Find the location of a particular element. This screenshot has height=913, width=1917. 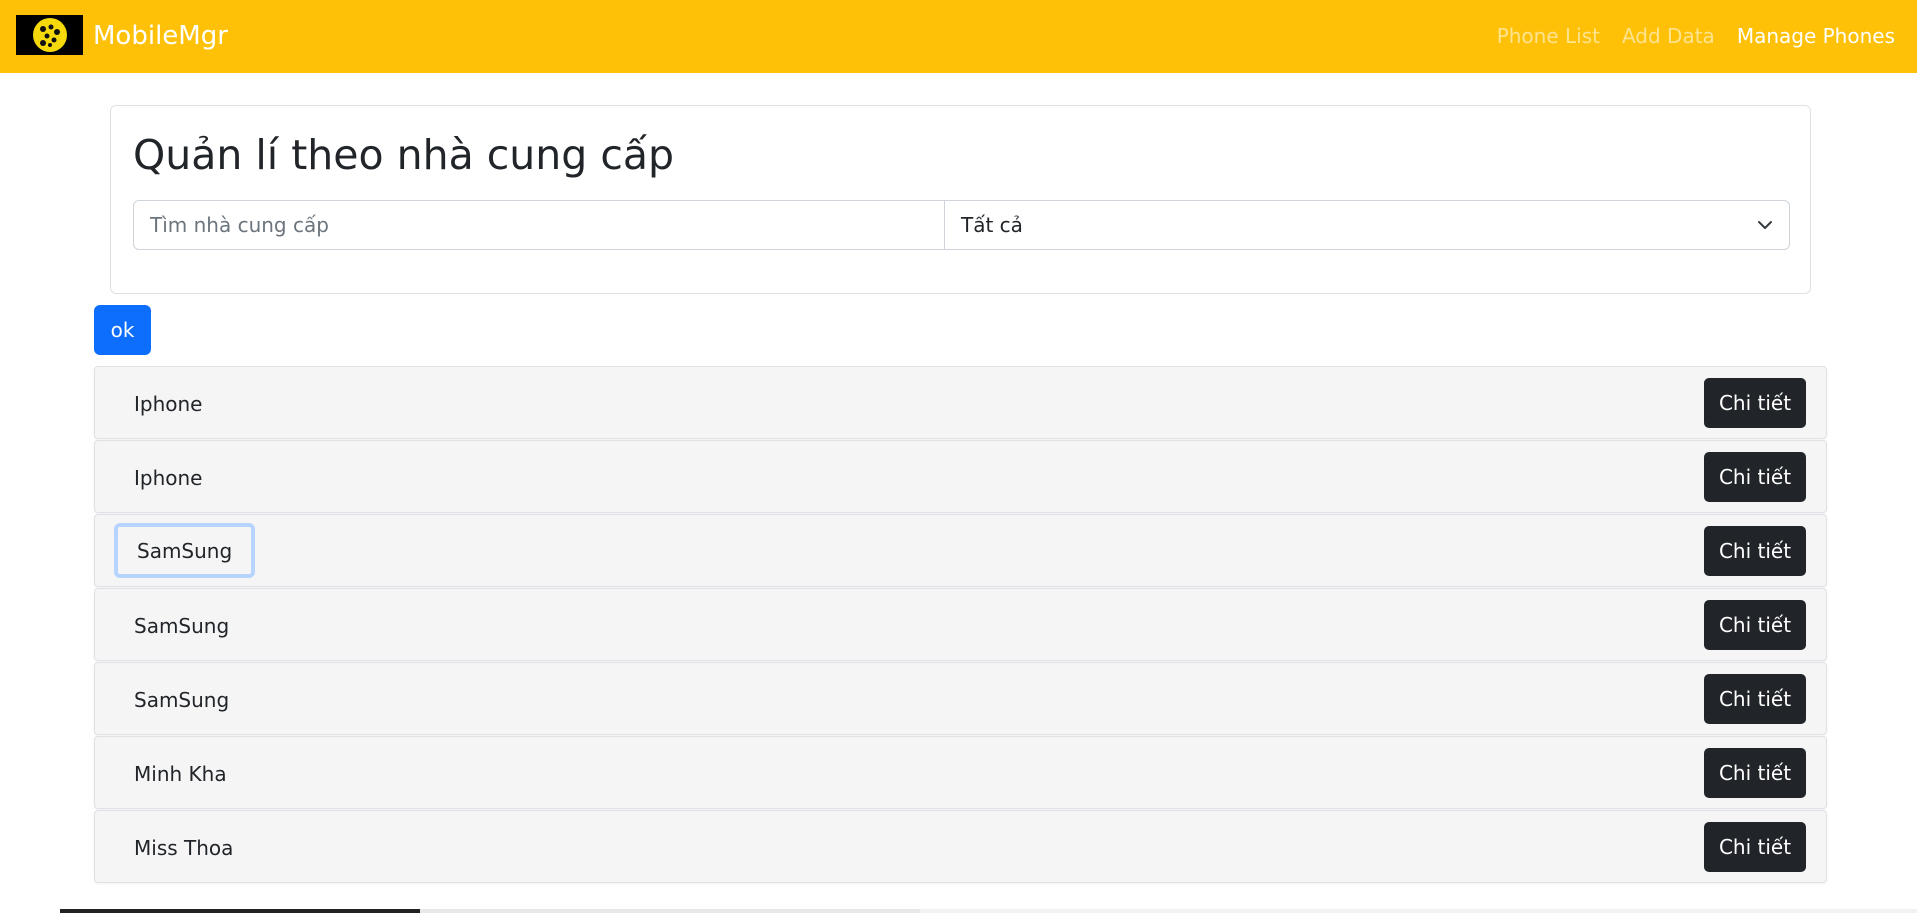

nav-link-manage-phones: Manage Phones is located at coordinates (1816, 36).